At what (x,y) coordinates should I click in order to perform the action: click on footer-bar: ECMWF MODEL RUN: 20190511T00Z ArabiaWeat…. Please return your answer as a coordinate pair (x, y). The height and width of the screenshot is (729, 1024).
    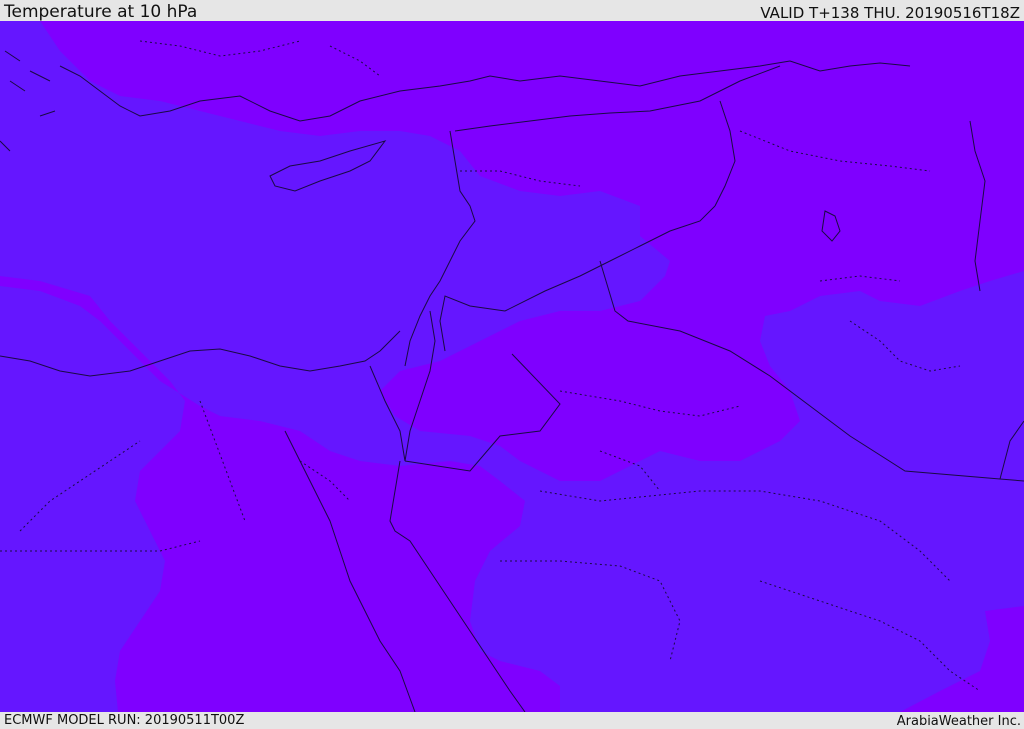
    Looking at the image, I should click on (512, 720).